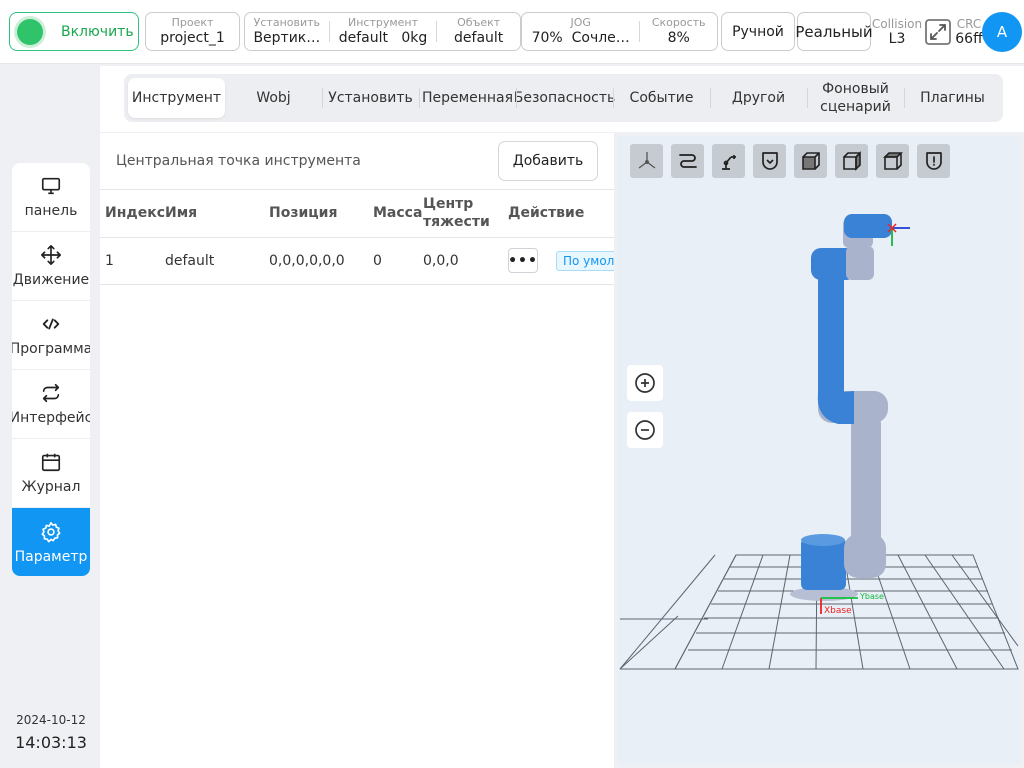 Image resolution: width=1024 pixels, height=768 pixels. What do you see at coordinates (897, 38) in the screenshot?
I see `collision-value: L3` at bounding box center [897, 38].